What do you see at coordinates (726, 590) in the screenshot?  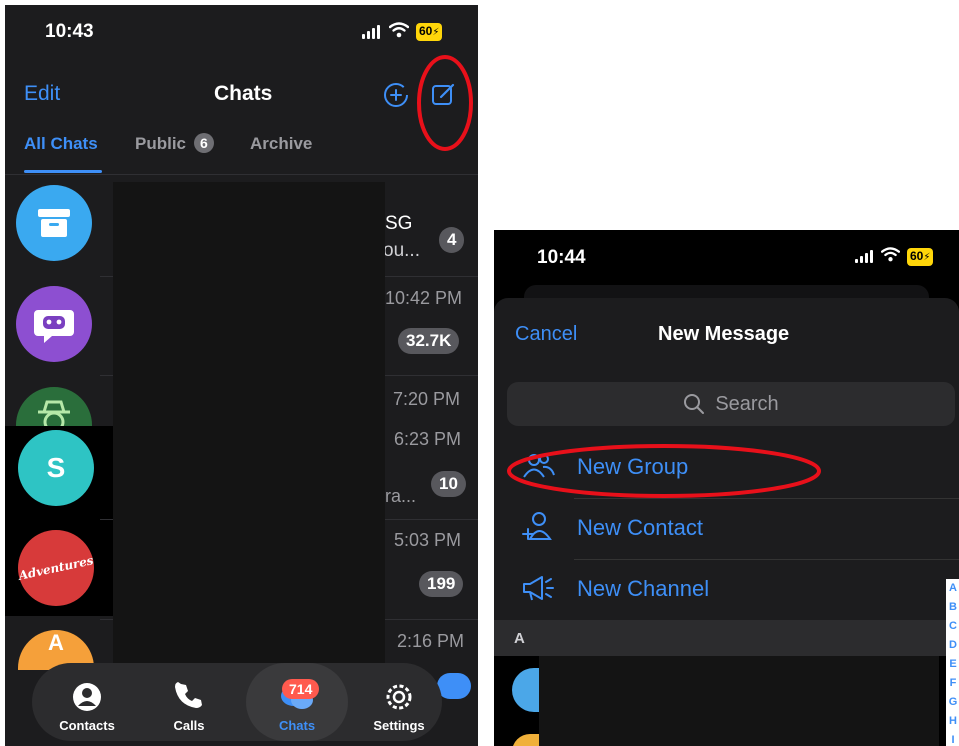 I see `menu-new-channel: New Channel` at bounding box center [726, 590].